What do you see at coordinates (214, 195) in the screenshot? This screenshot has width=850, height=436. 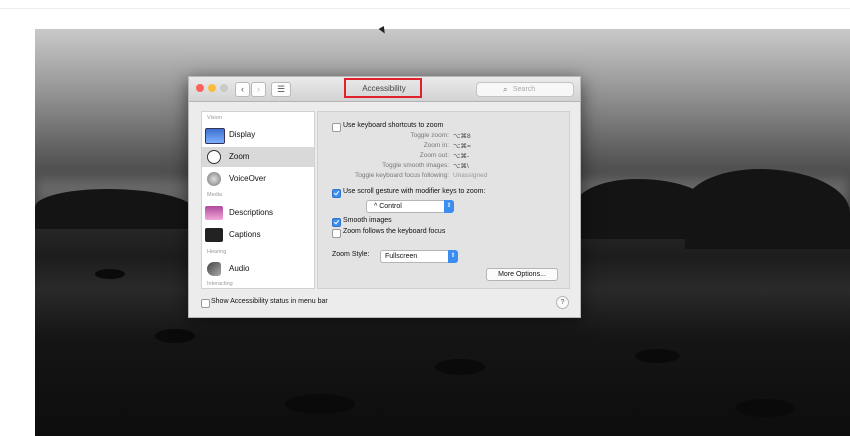 I see `category-media: Media` at bounding box center [214, 195].